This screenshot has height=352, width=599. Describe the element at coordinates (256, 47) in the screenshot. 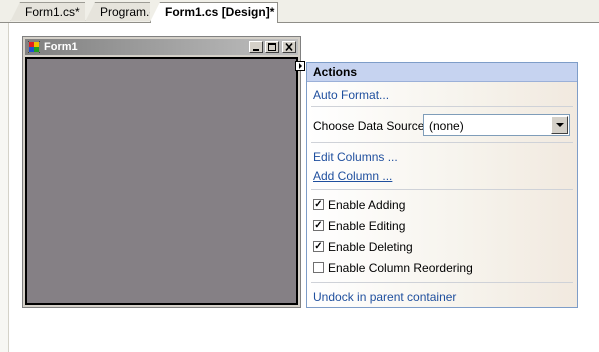

I see `minimize-button` at that location.